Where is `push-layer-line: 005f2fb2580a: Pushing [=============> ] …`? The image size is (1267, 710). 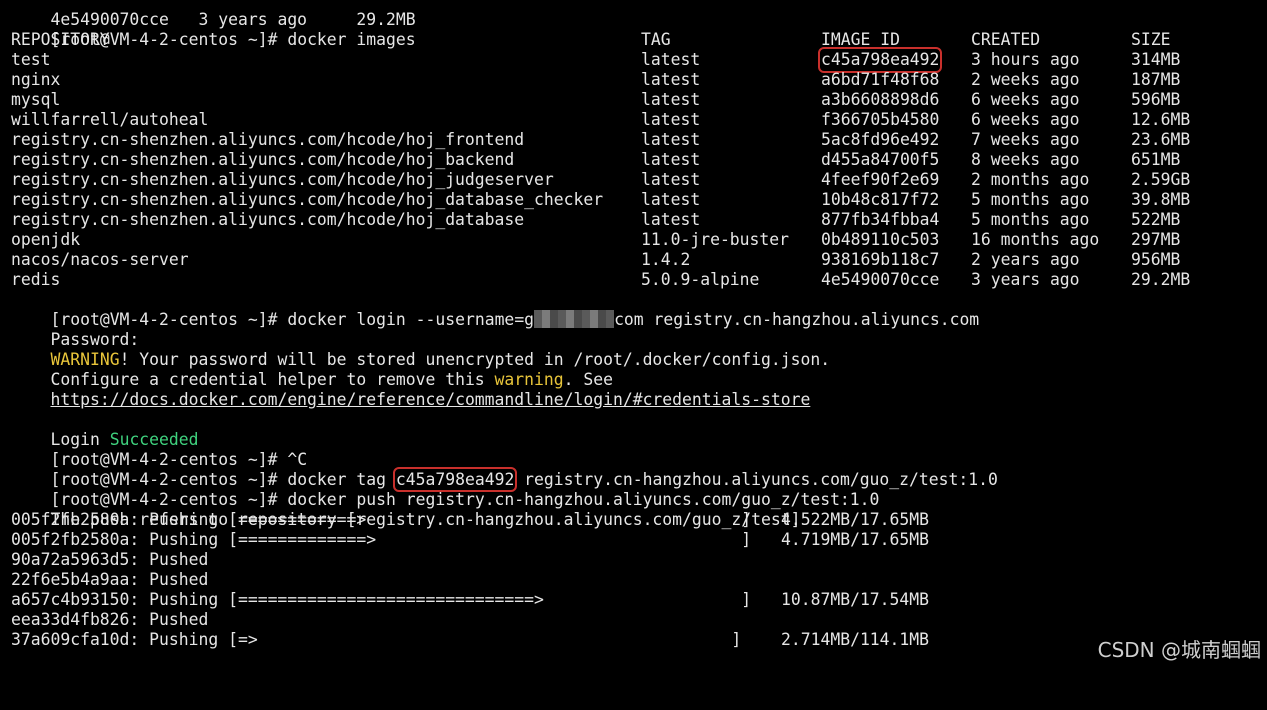
push-layer-line: 005f2fb2580a: Pushing [=============> ] … is located at coordinates (636, 540).